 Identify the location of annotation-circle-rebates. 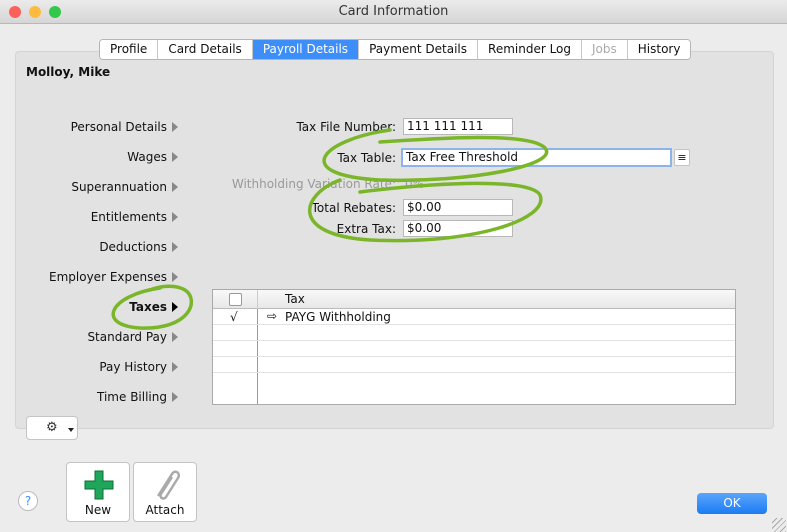
(425, 210).